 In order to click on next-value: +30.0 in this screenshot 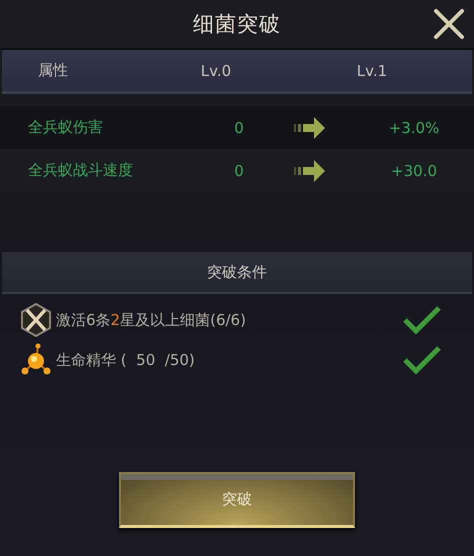, I will do `click(414, 171)`.